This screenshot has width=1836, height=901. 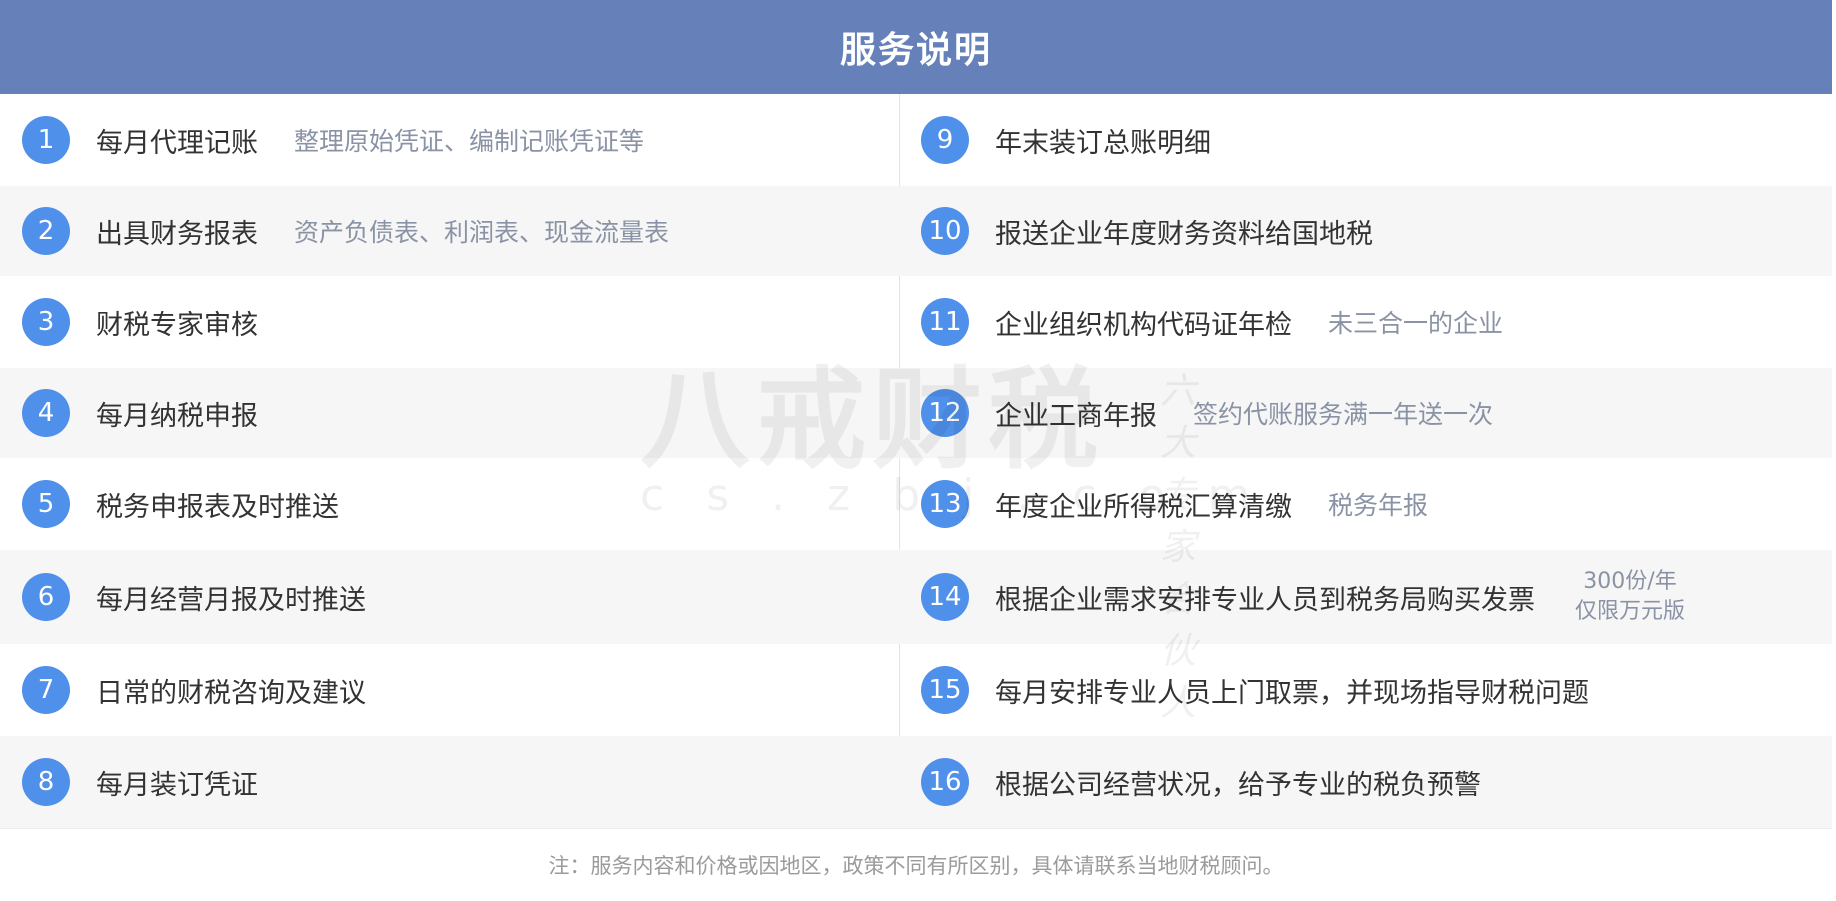 What do you see at coordinates (945, 504) in the screenshot?
I see `number-badge: 13` at bounding box center [945, 504].